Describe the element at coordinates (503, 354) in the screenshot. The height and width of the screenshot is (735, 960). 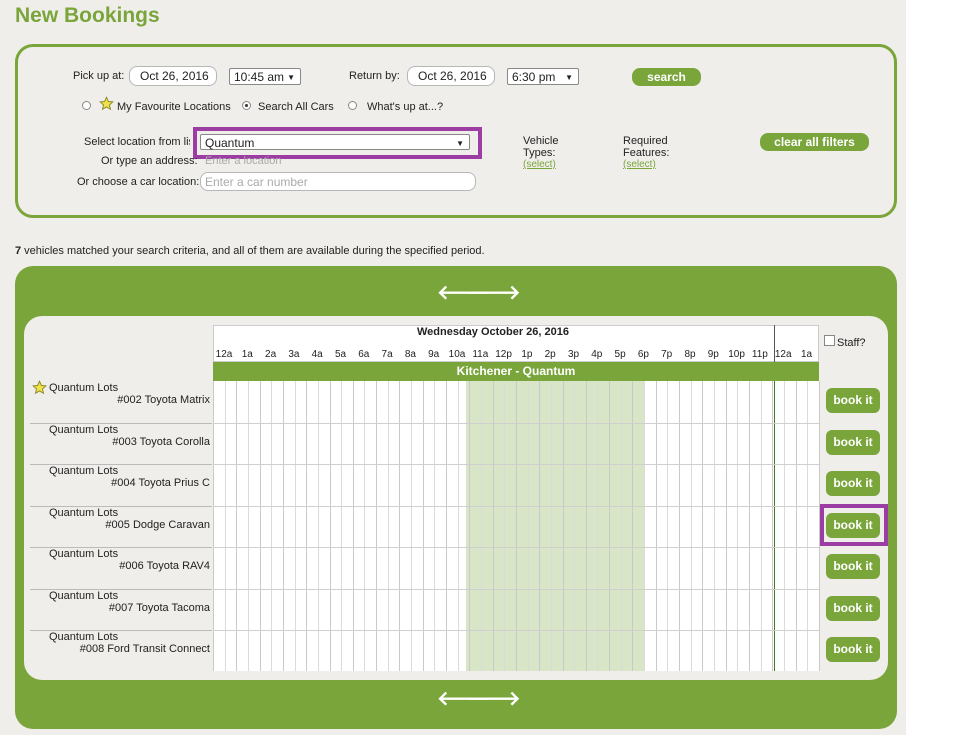
I see `hour-label: 12p` at that location.